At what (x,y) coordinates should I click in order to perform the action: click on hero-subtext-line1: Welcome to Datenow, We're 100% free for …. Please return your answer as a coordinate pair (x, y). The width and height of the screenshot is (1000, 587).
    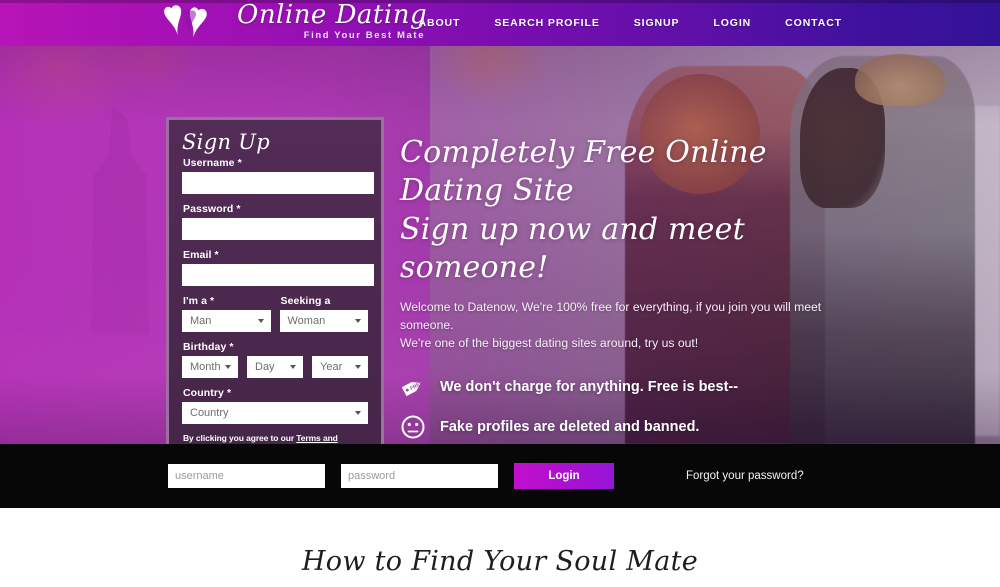
    Looking at the image, I should click on (611, 315).